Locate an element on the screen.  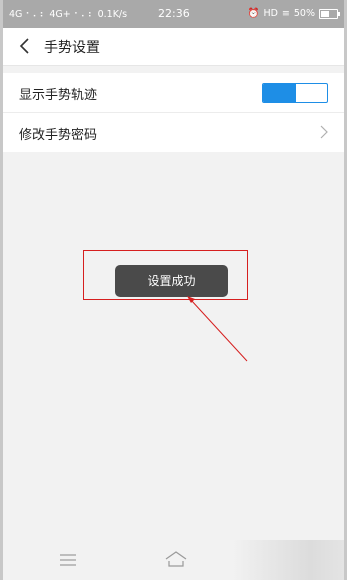
system-nav-bar is located at coordinates (173, 560).